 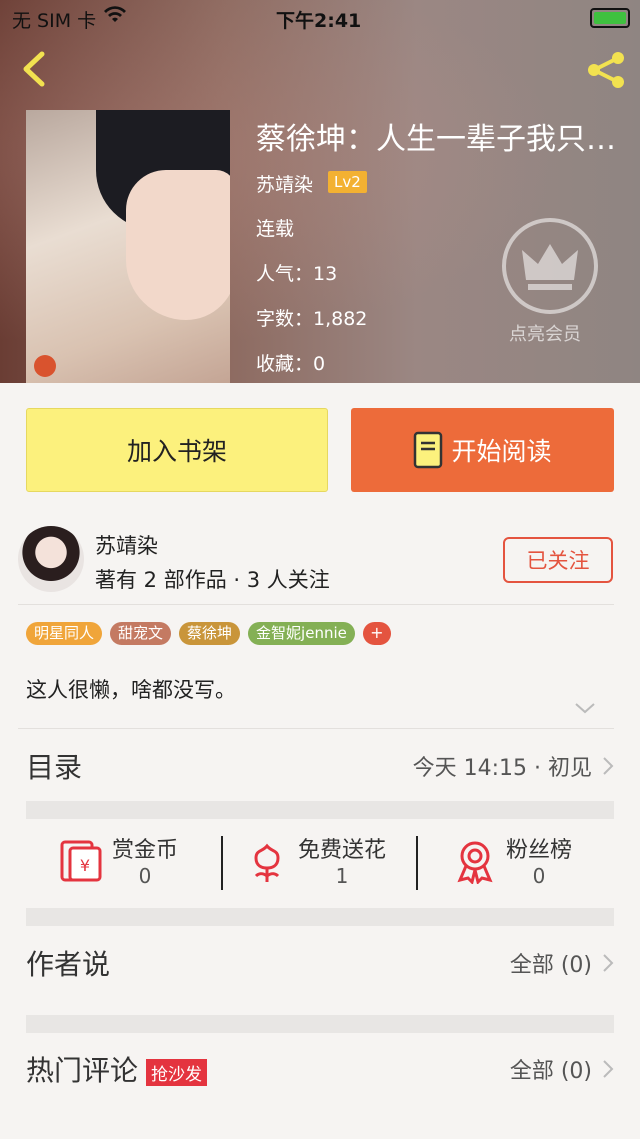 I want to click on fan-ranking-count: 0, so click(x=539, y=876).